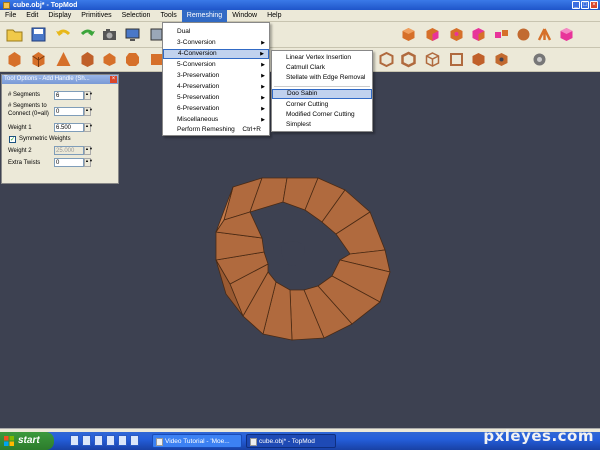 This screenshot has height=450, width=600. What do you see at coordinates (113, 79) in the screenshot?
I see `tool-options-close-button: ×` at bounding box center [113, 79].